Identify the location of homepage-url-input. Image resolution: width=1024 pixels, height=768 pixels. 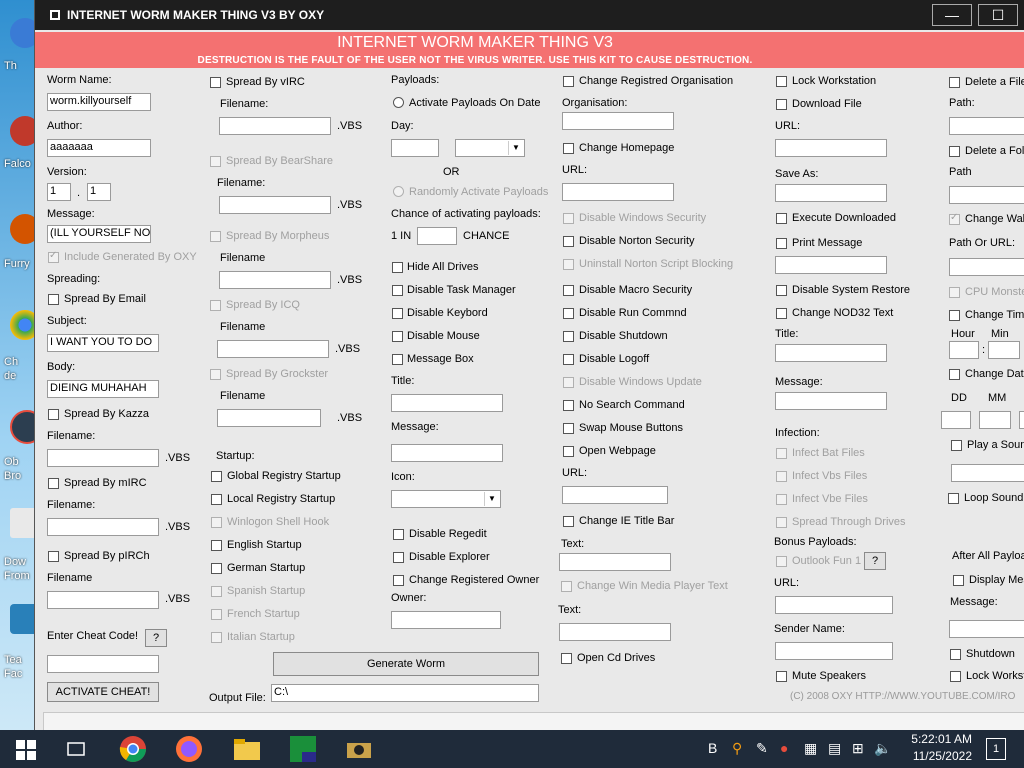
(618, 192).